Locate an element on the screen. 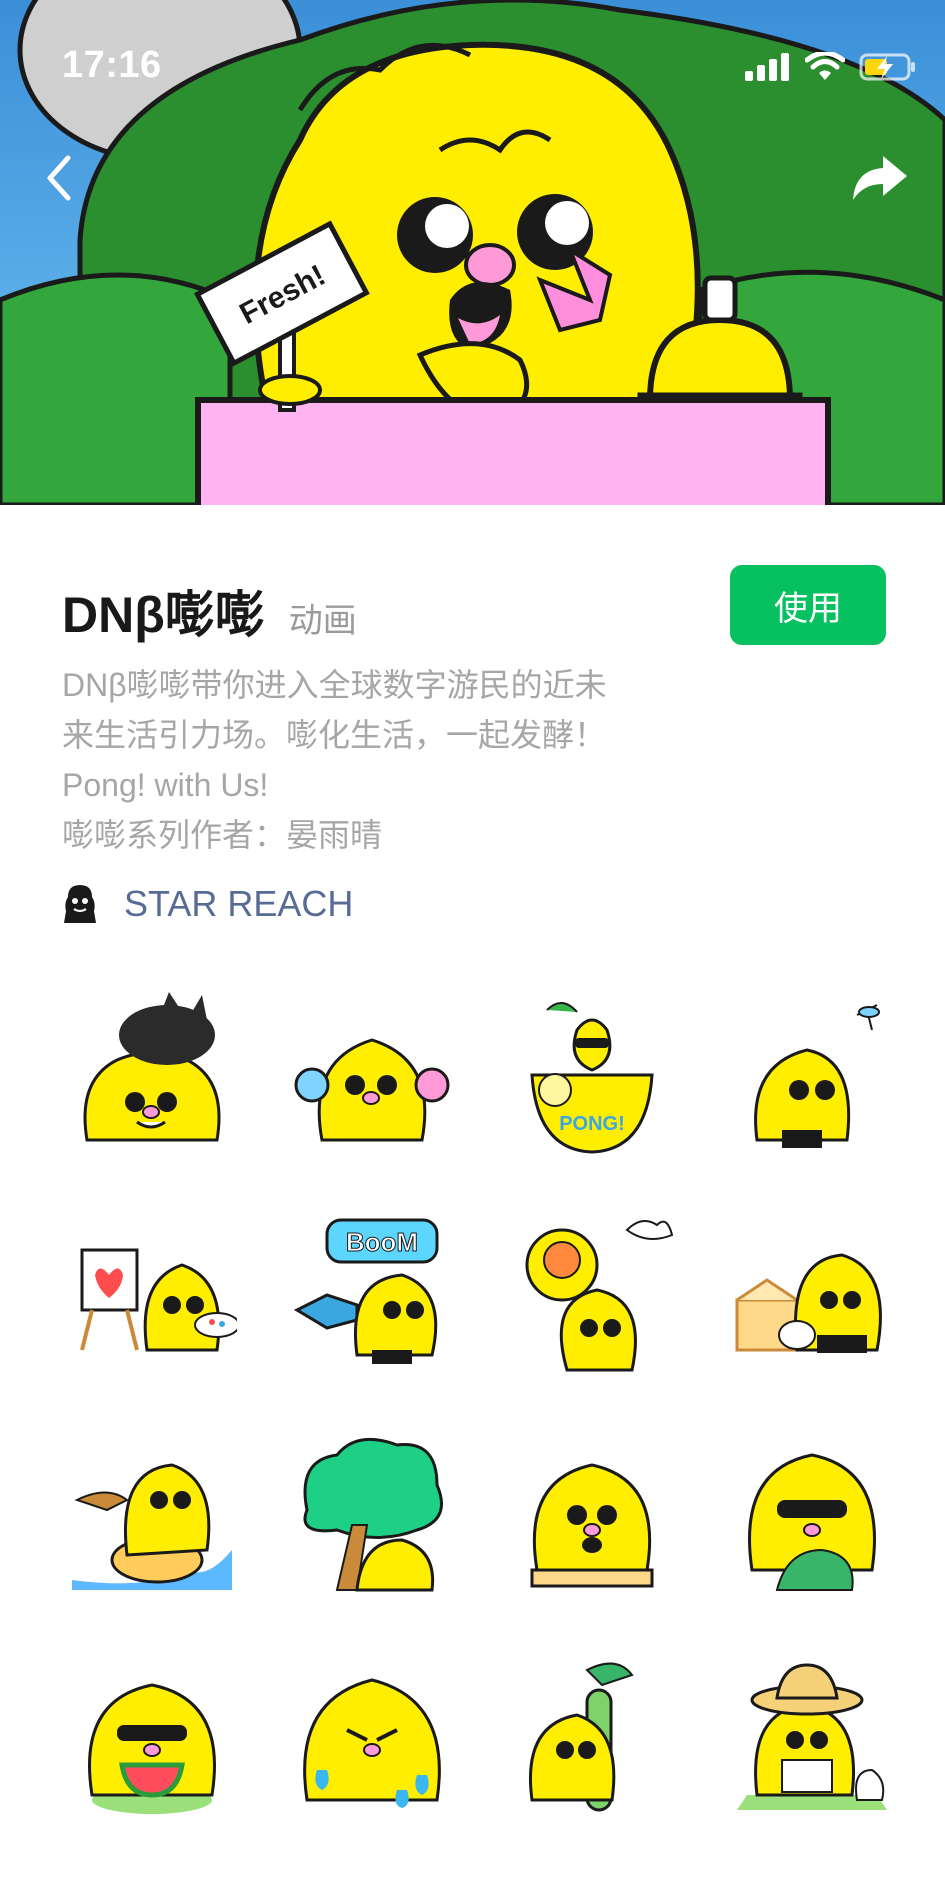 This screenshot has height=1880, width=945. description-line: 嘭嘭系列作者：晏雨晴 is located at coordinates (222, 835).